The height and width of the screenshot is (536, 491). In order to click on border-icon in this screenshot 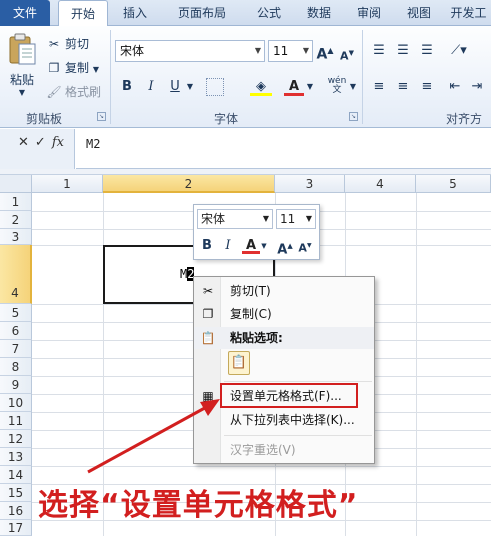, I will do `click(215, 87)`.